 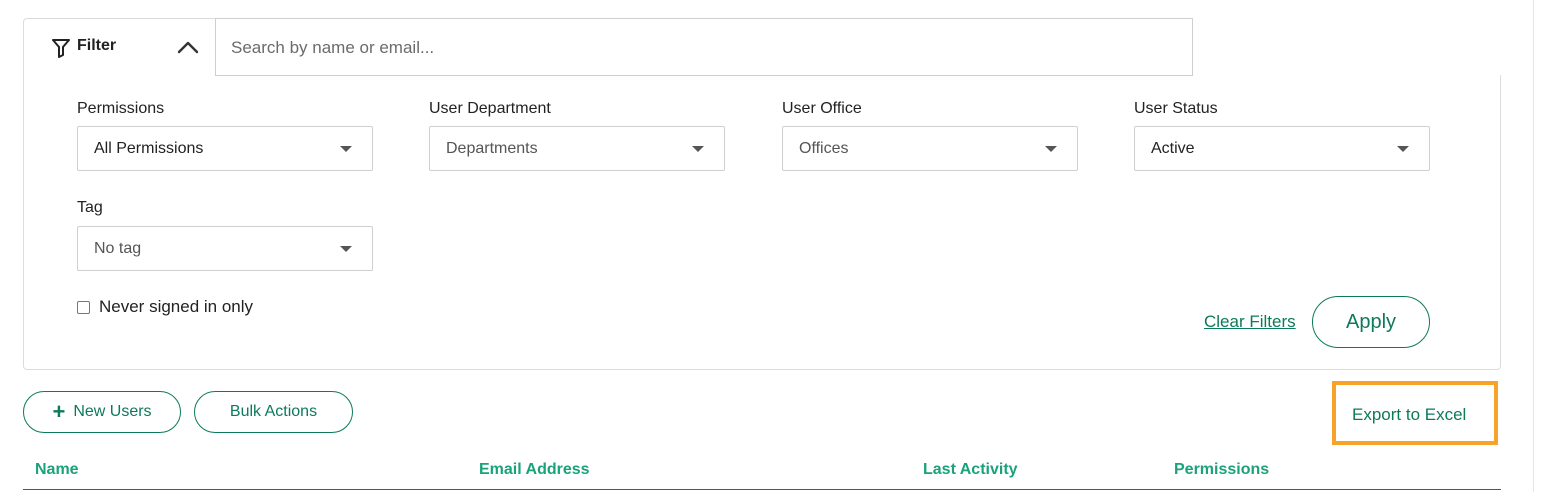 What do you see at coordinates (149, 148) in the screenshot?
I see `permissions-select-value: All Permissions` at bounding box center [149, 148].